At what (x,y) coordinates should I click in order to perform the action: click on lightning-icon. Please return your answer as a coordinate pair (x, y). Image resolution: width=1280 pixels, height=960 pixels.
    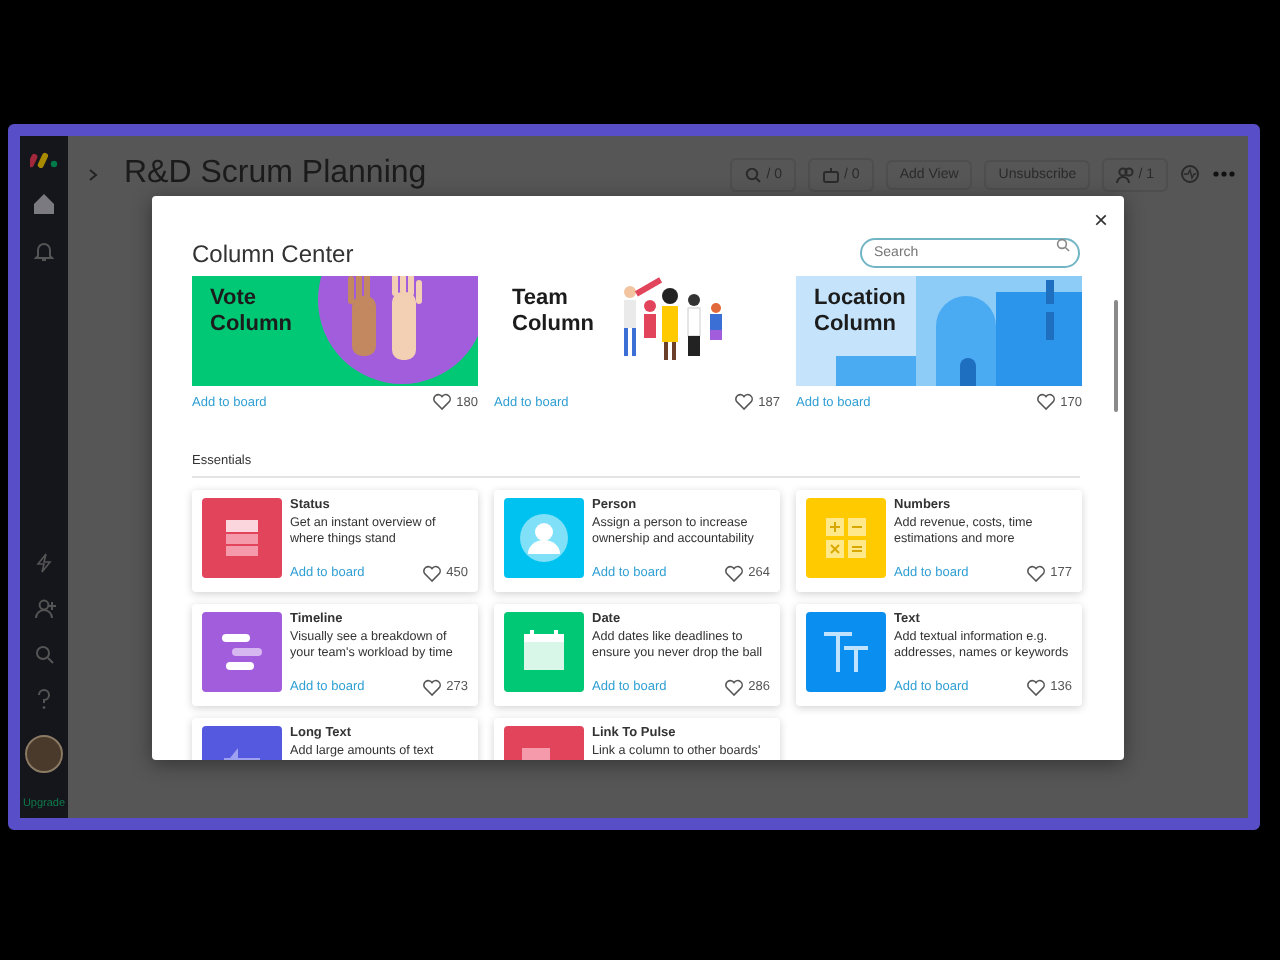
    Looking at the image, I should click on (44, 563).